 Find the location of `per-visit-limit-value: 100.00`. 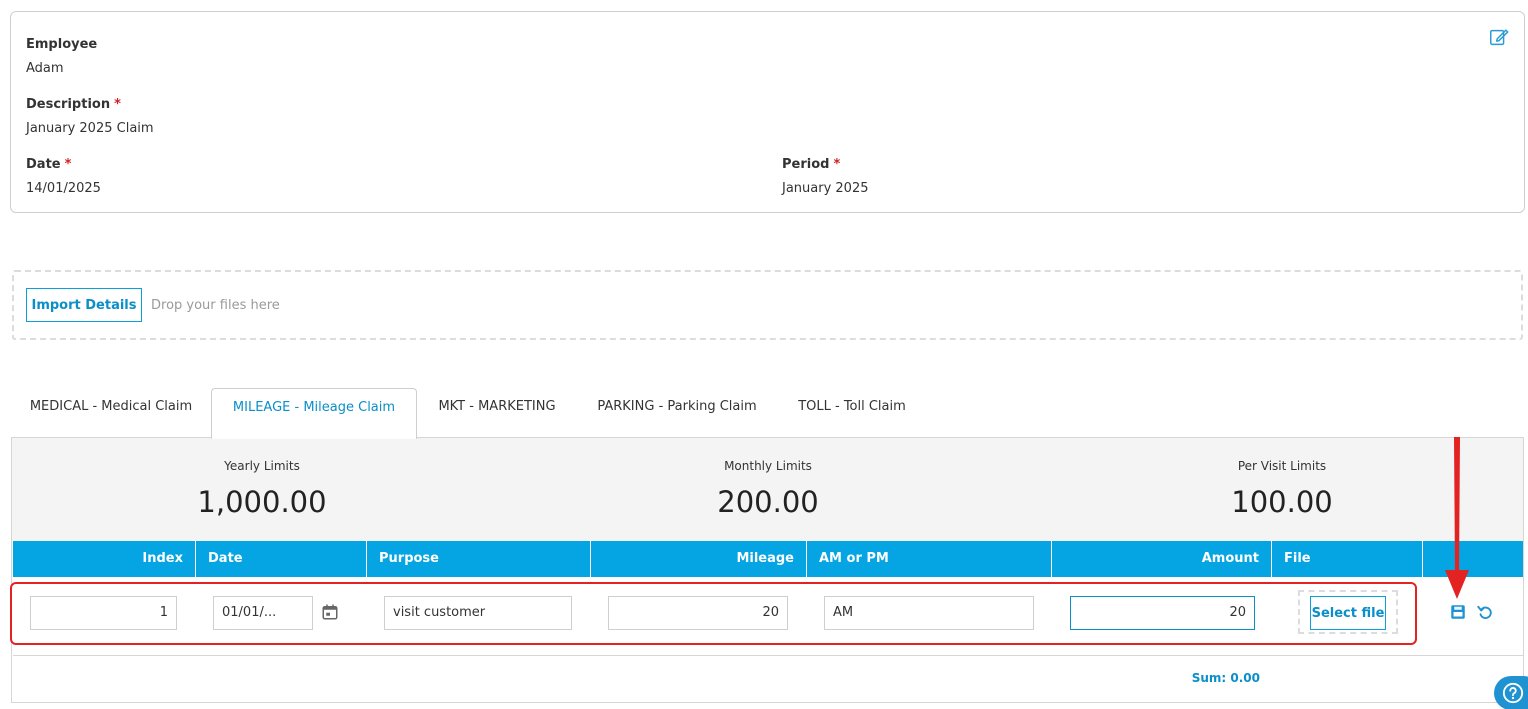

per-visit-limit-value: 100.00 is located at coordinates (1282, 502).